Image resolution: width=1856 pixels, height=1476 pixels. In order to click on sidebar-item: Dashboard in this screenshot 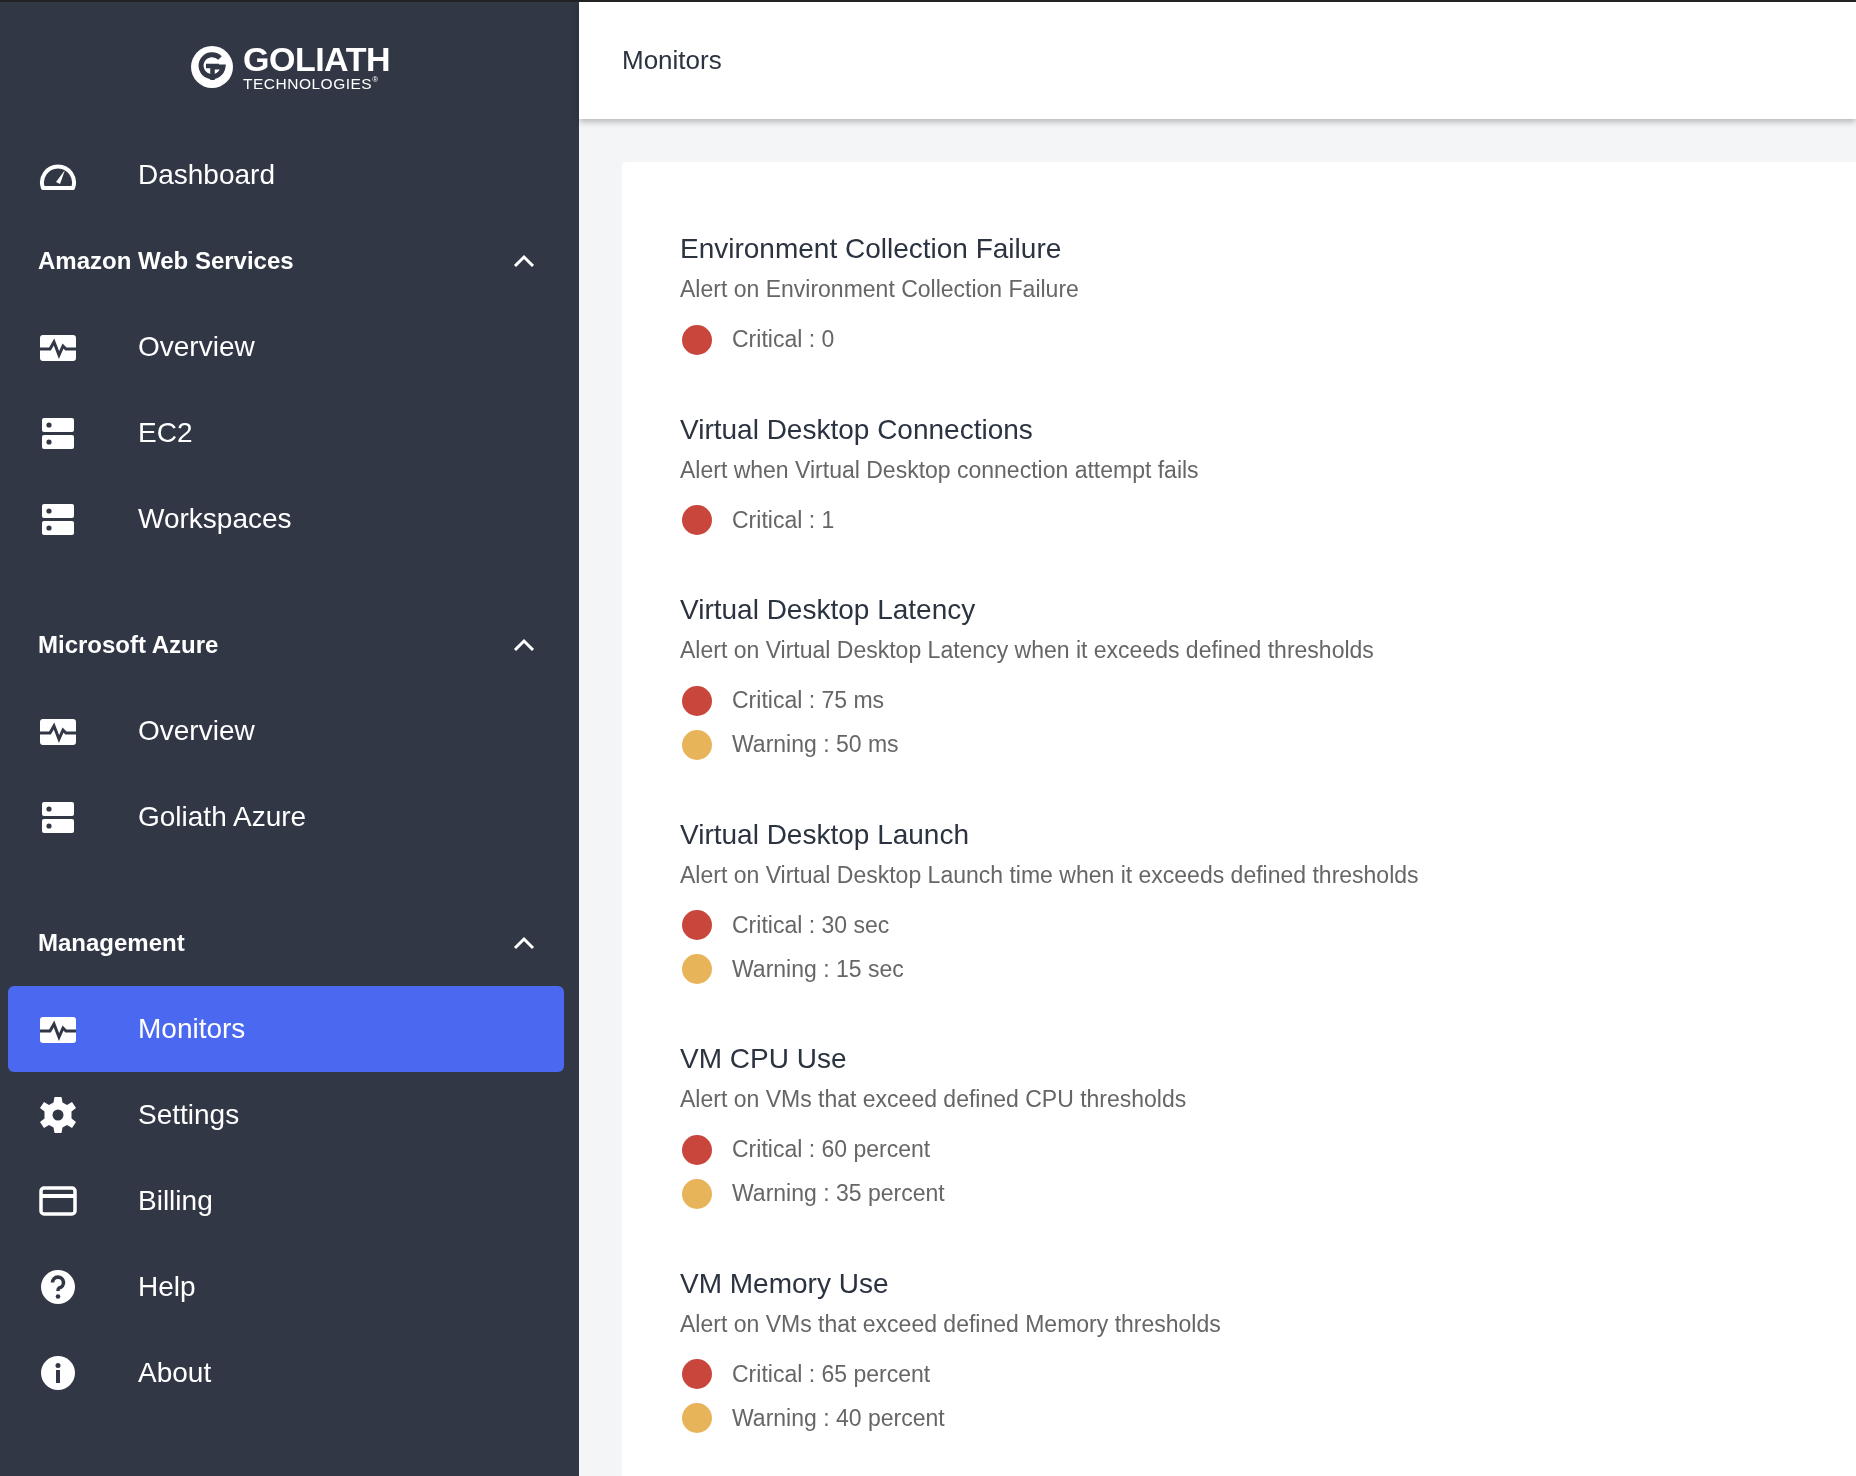, I will do `click(286, 175)`.